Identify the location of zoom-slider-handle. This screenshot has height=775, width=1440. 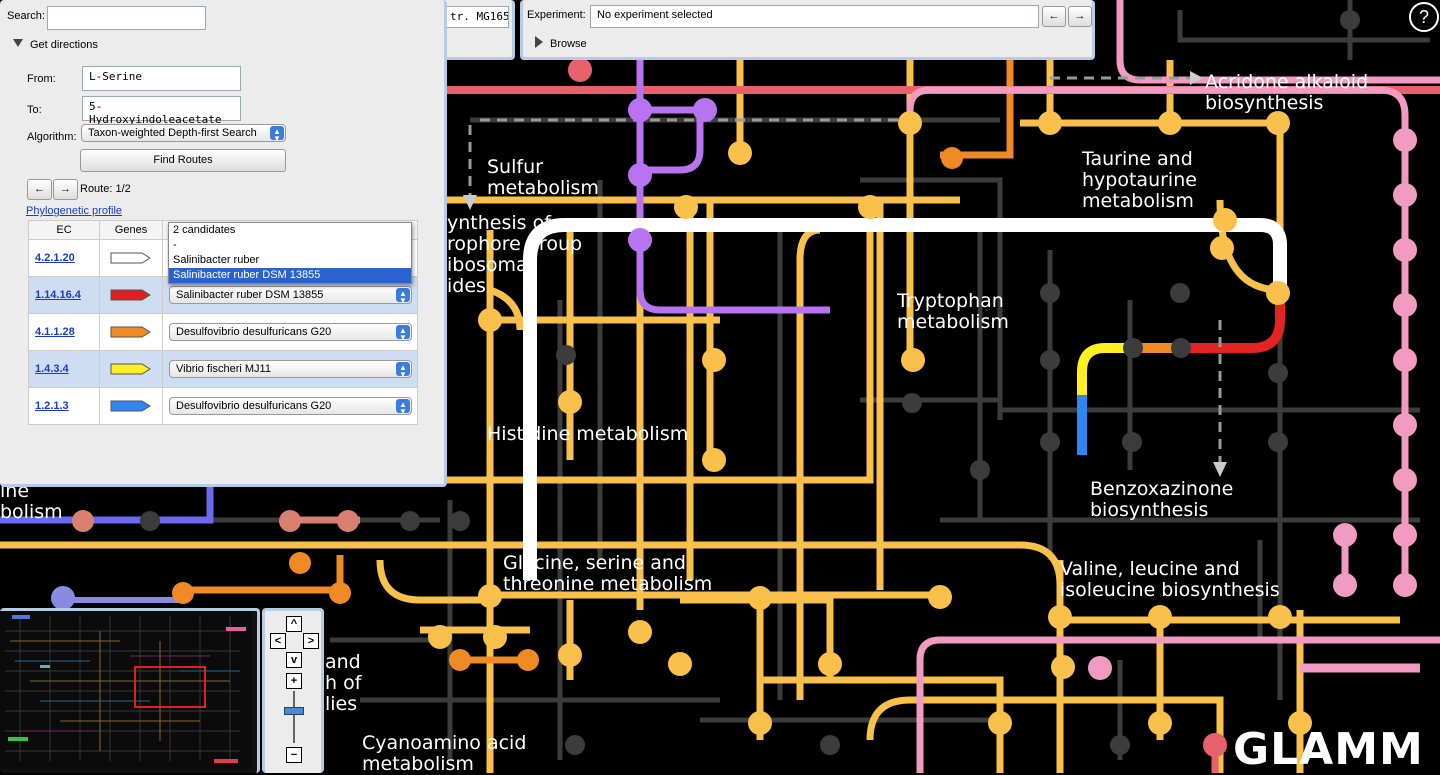
(294, 711).